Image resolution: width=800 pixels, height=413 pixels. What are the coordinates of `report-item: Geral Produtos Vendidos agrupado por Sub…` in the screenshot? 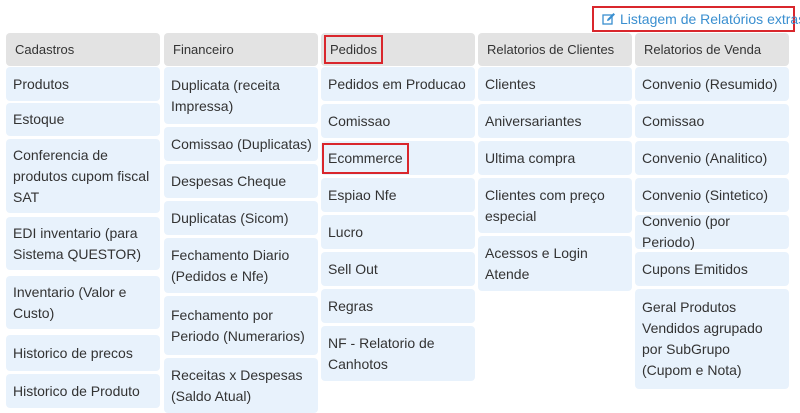 It's located at (712, 339).